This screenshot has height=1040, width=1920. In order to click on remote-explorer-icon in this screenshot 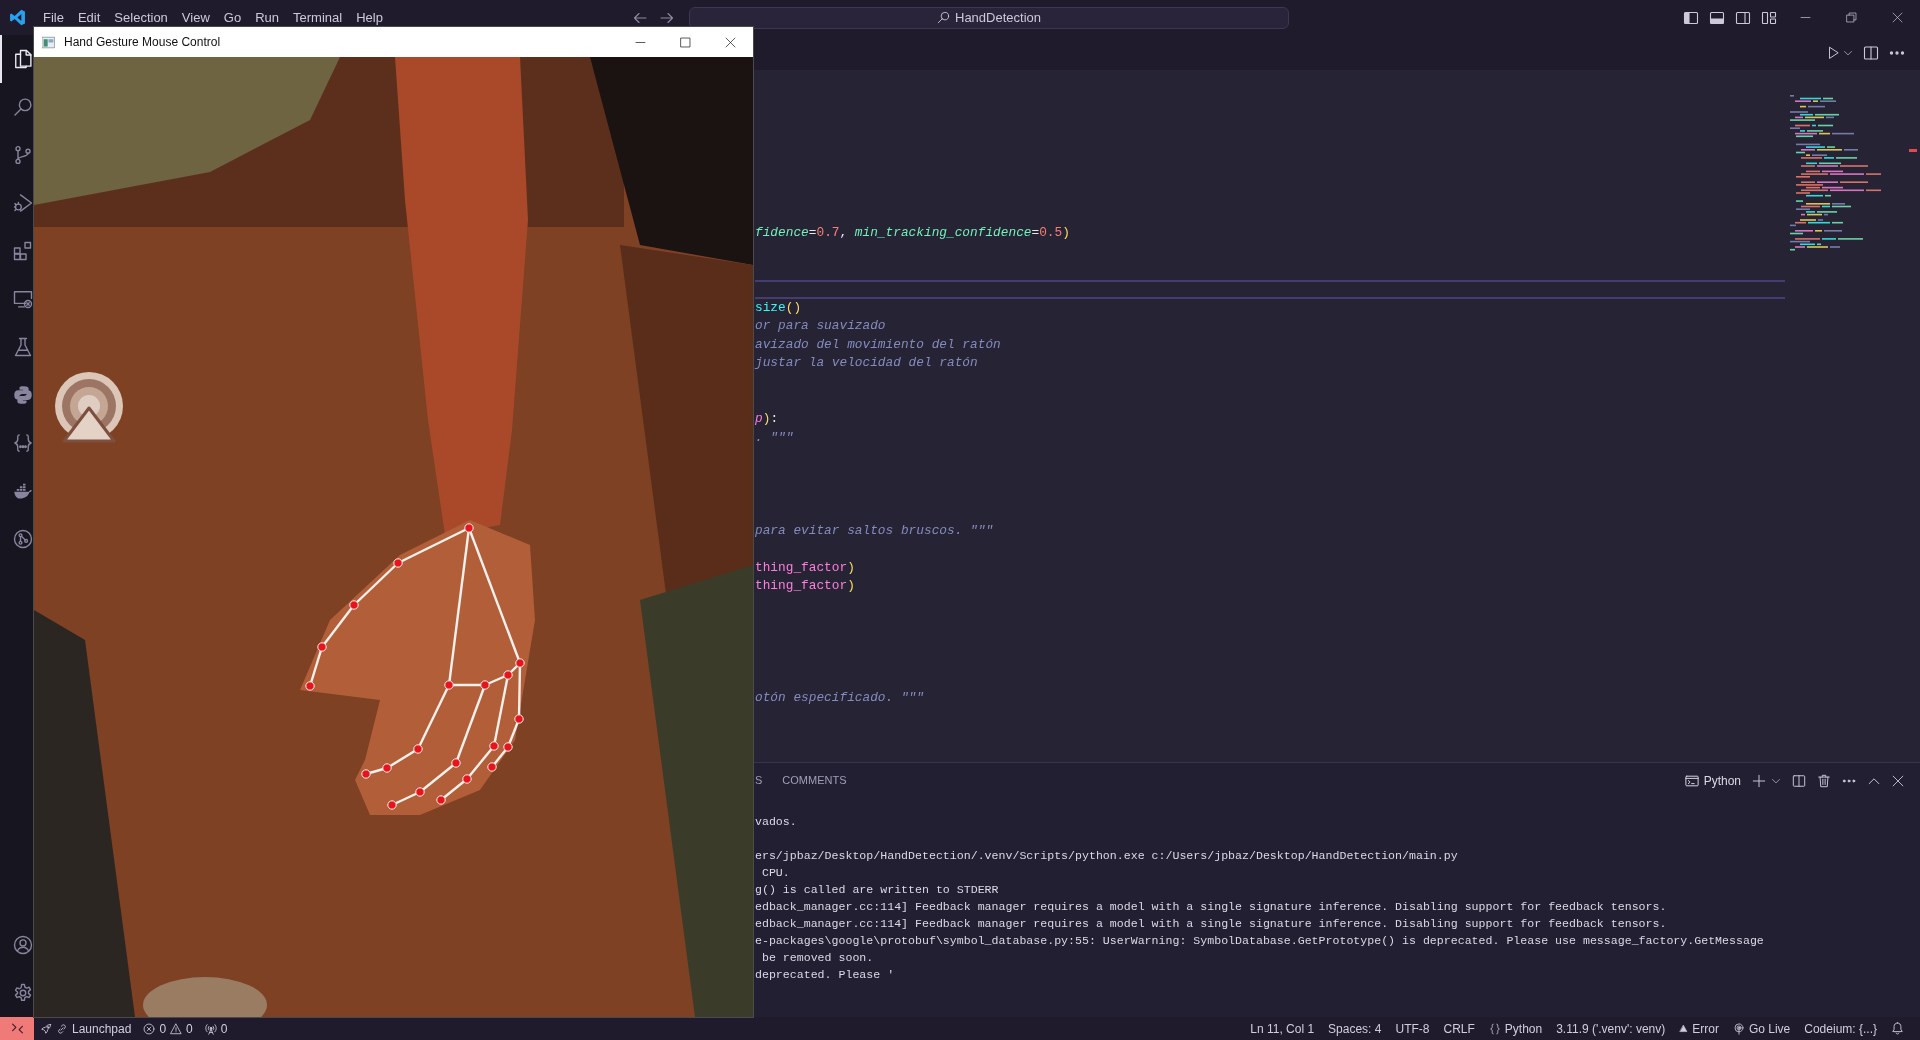, I will do `click(23, 299)`.